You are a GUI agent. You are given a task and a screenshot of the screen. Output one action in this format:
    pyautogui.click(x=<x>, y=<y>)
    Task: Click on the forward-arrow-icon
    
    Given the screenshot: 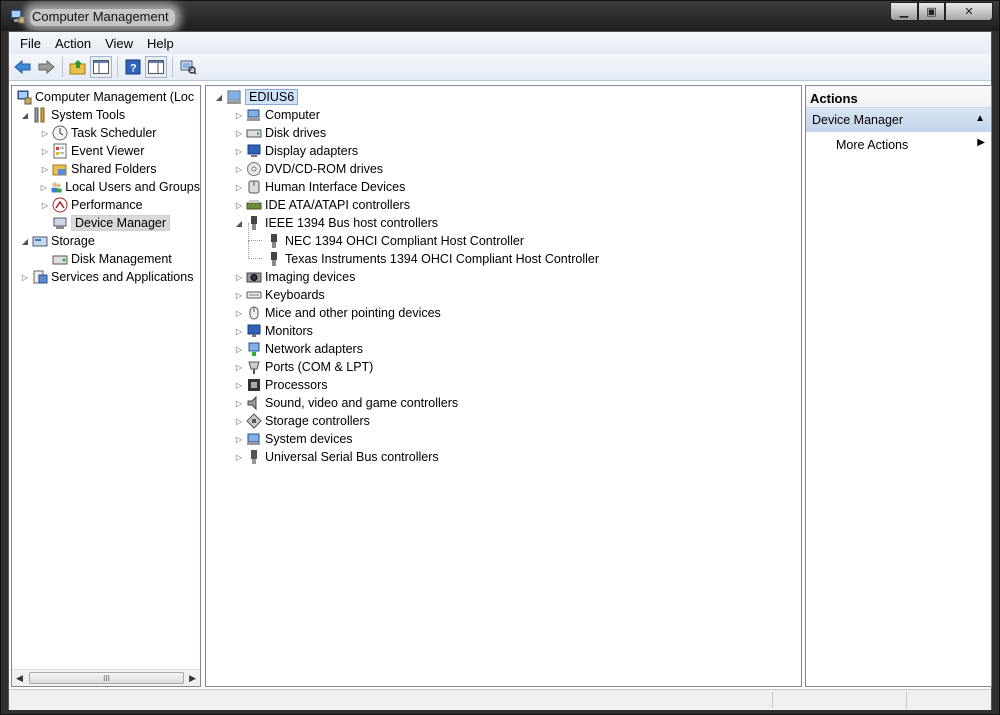 What is the action you would take?
    pyautogui.click(x=46, y=67)
    